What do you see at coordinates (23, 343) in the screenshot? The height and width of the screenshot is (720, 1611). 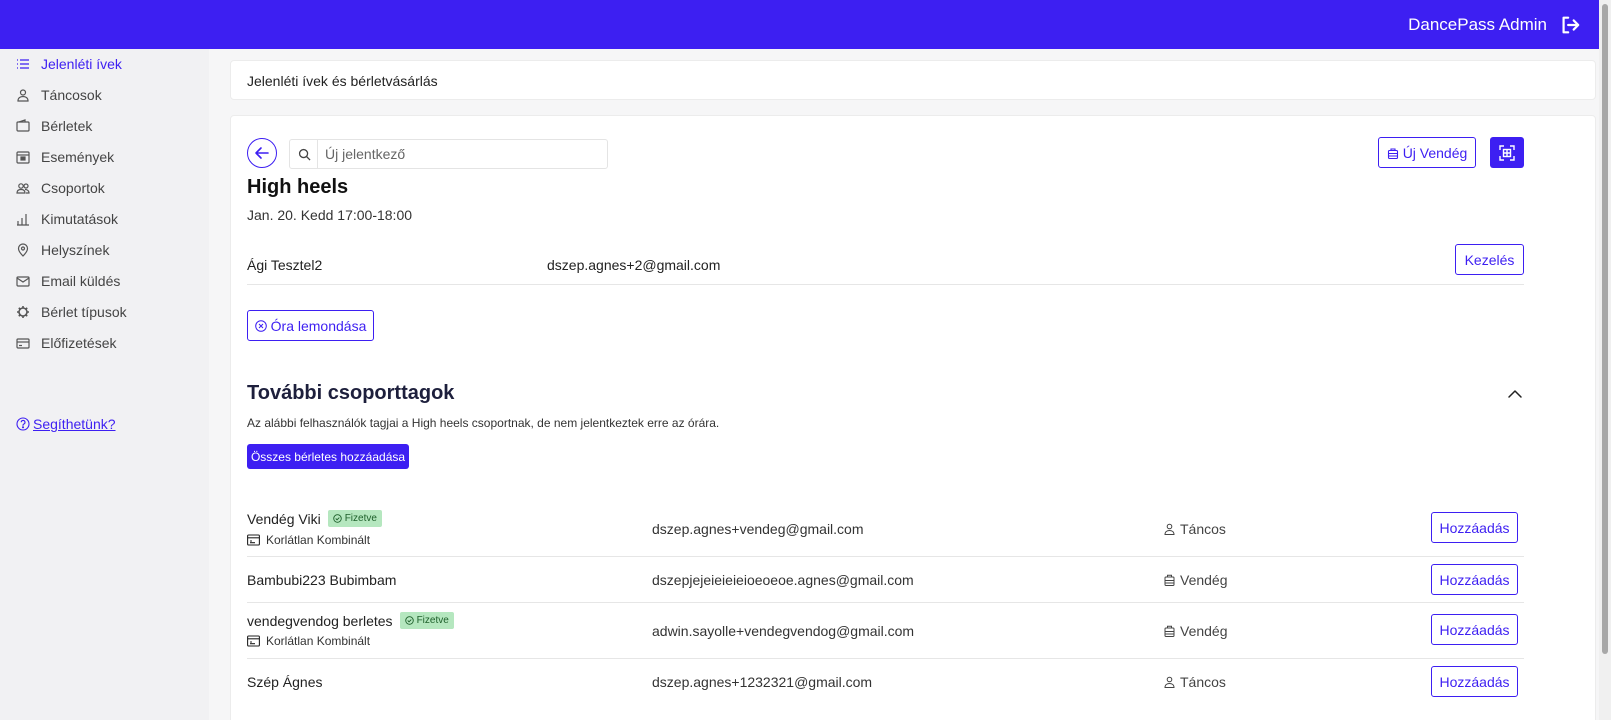 I see `credit-card-icon` at bounding box center [23, 343].